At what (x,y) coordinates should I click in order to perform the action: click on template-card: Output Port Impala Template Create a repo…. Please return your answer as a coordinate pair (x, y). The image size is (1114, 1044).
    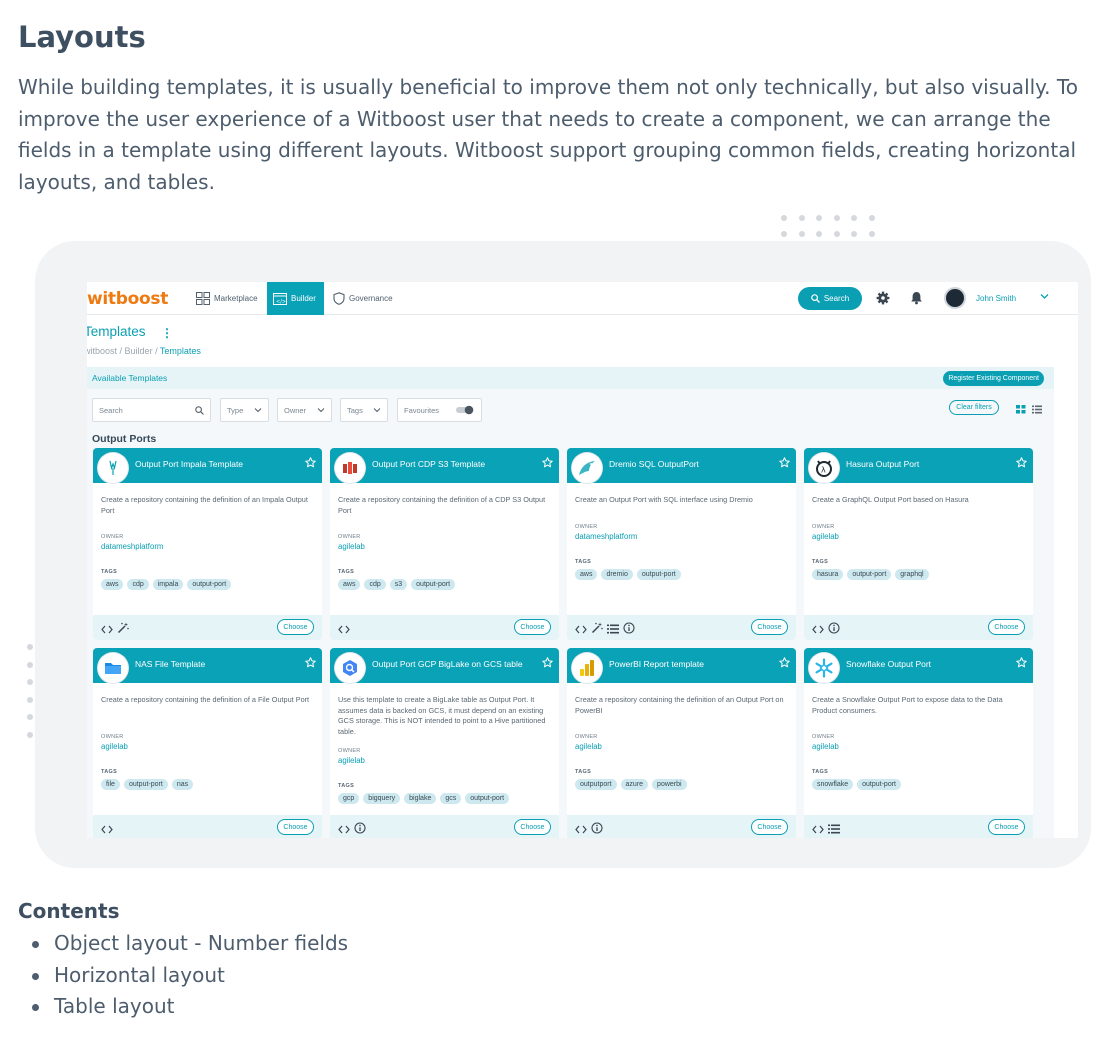
    Looking at the image, I should click on (207, 544).